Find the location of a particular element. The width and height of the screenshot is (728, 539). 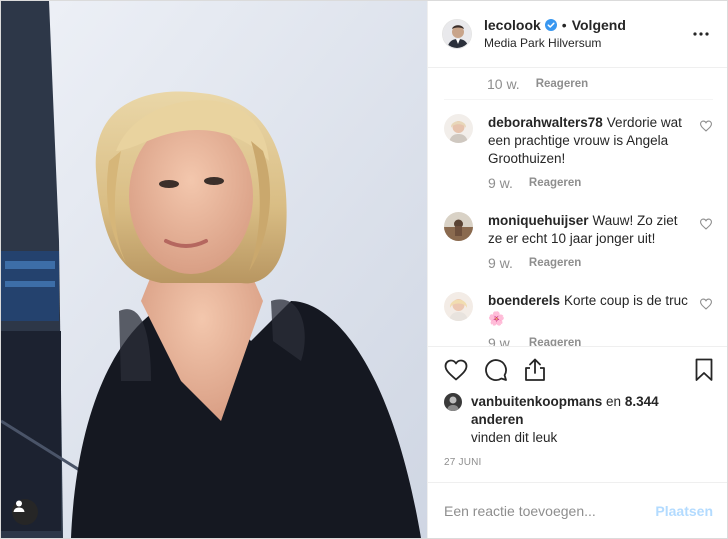

commenter-username: deborahwalters78 is located at coordinates (545, 122).